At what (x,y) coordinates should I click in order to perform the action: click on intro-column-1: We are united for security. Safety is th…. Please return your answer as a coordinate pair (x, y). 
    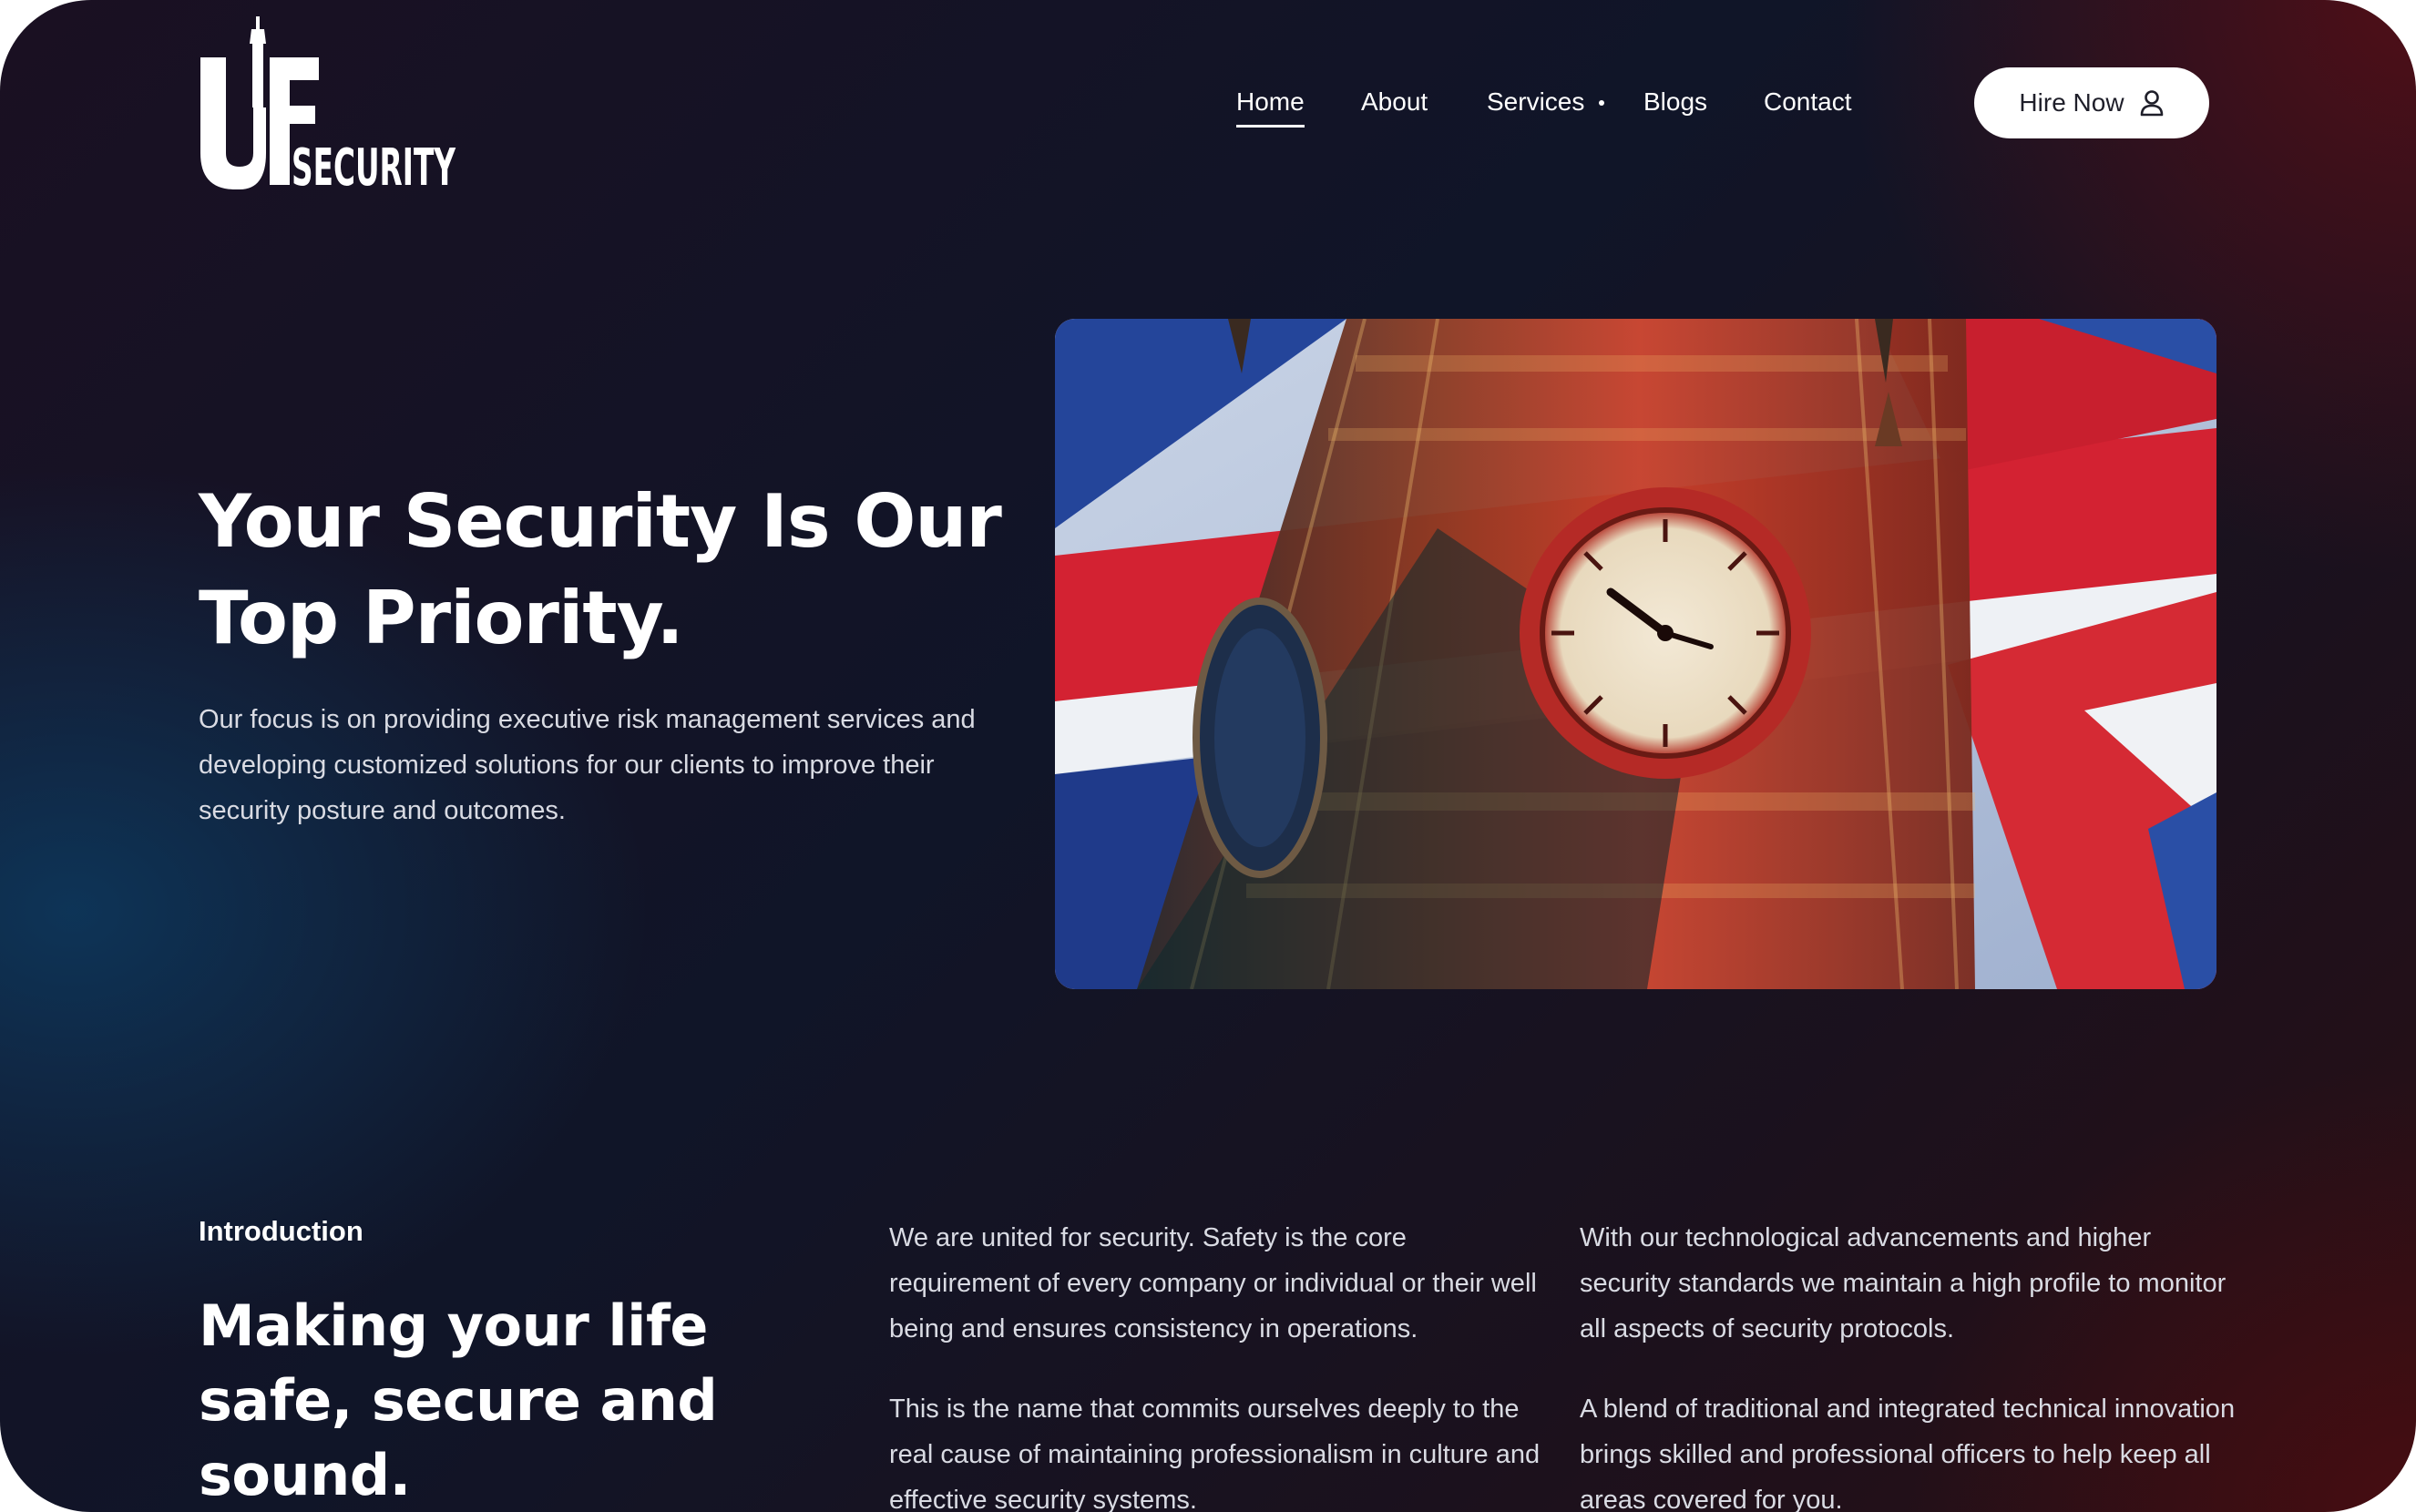
    Looking at the image, I should click on (1217, 1363).